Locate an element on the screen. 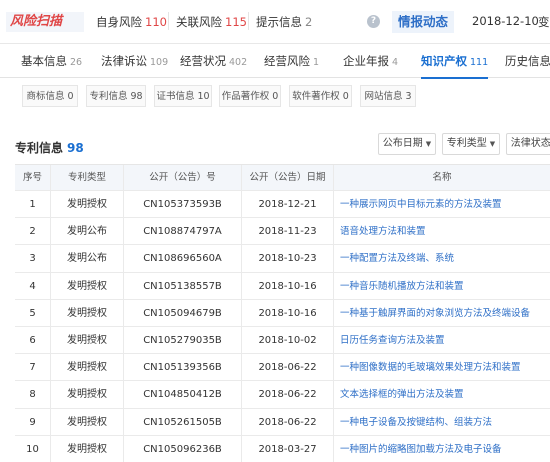 This screenshot has height=462, width=550. row-index: 9 is located at coordinates (33, 421).